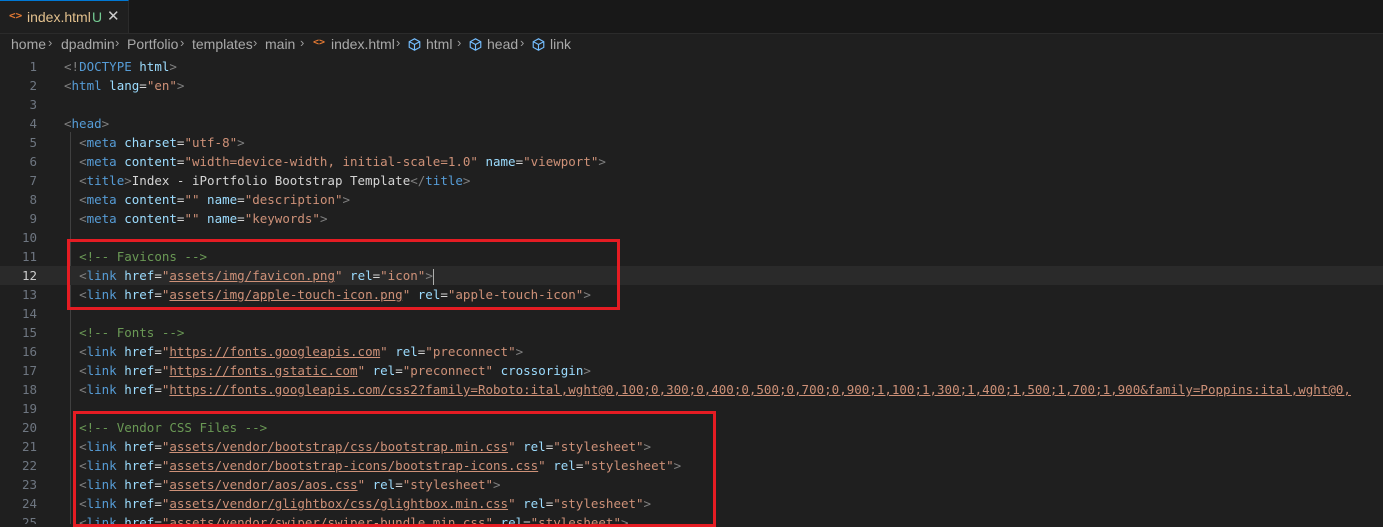 Image resolution: width=1383 pixels, height=527 pixels. I want to click on code-token: https://fonts.googleapis.com, so click(275, 351).